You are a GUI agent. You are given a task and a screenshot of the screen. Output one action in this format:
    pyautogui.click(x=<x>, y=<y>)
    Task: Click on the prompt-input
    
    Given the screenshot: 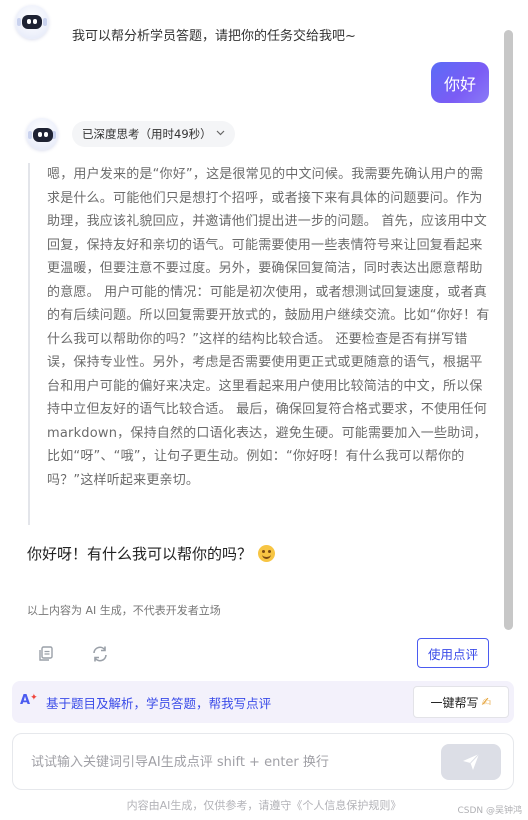 What is the action you would take?
    pyautogui.click(x=231, y=762)
    